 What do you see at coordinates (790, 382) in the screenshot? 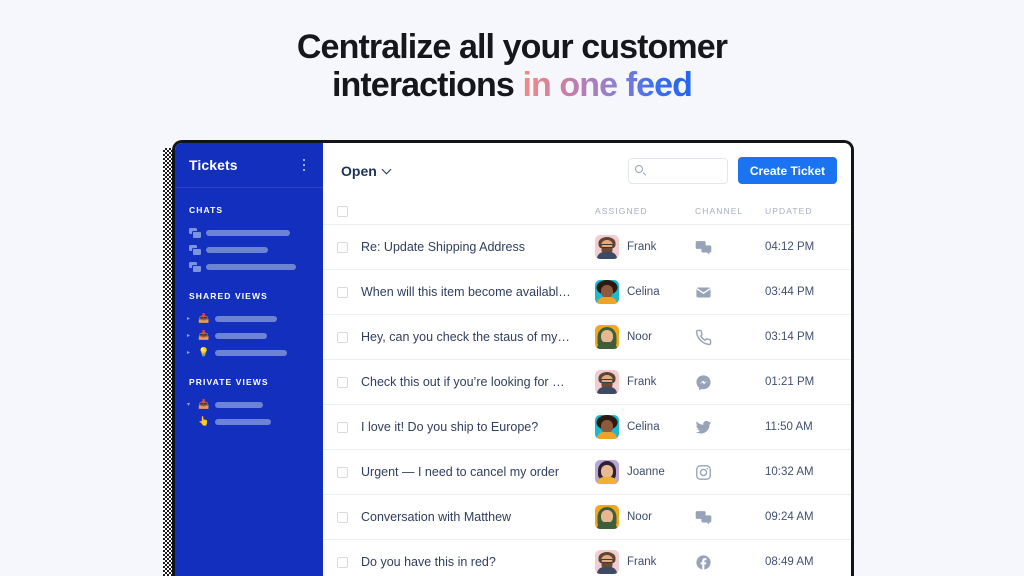
I see `ticket-updated-time: 01:21 PM` at bounding box center [790, 382].